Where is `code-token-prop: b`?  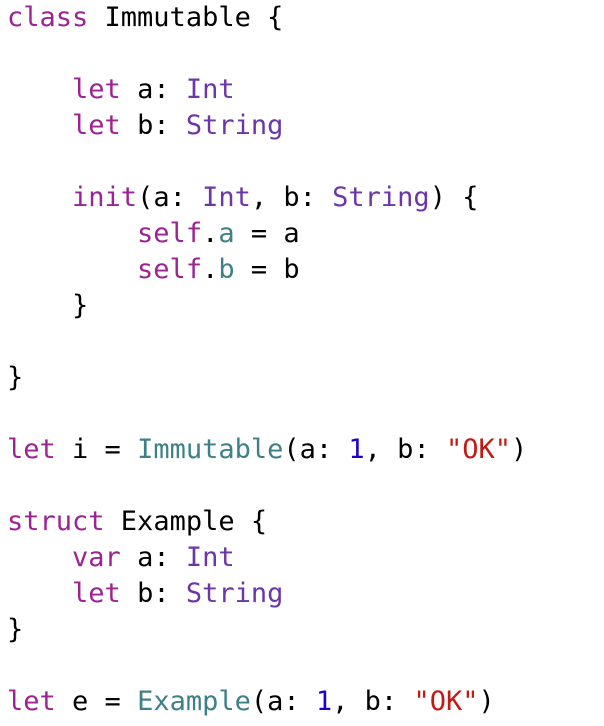
code-token-prop: b is located at coordinates (226, 269).